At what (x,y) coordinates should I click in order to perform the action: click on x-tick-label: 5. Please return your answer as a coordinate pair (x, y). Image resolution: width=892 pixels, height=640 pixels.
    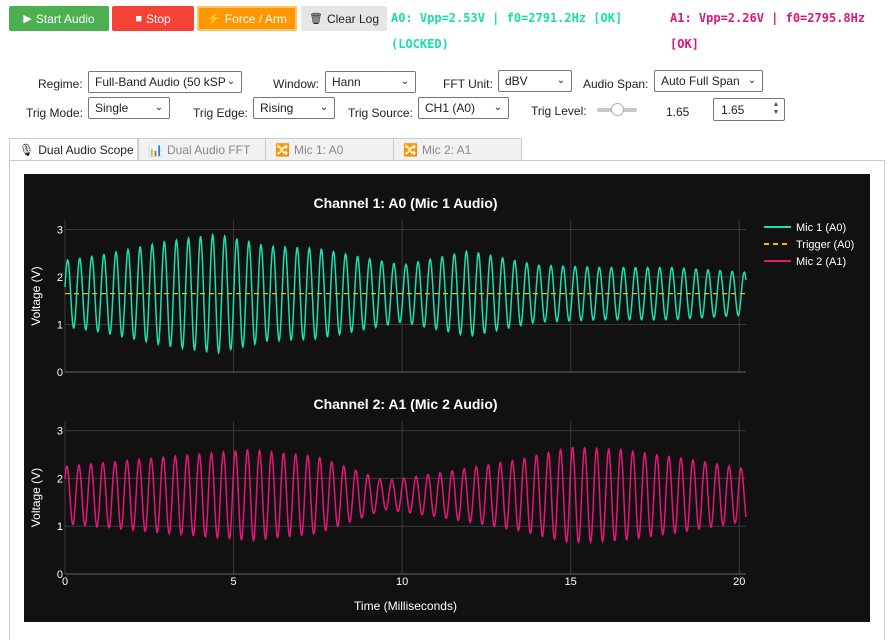
    Looking at the image, I should click on (234, 582).